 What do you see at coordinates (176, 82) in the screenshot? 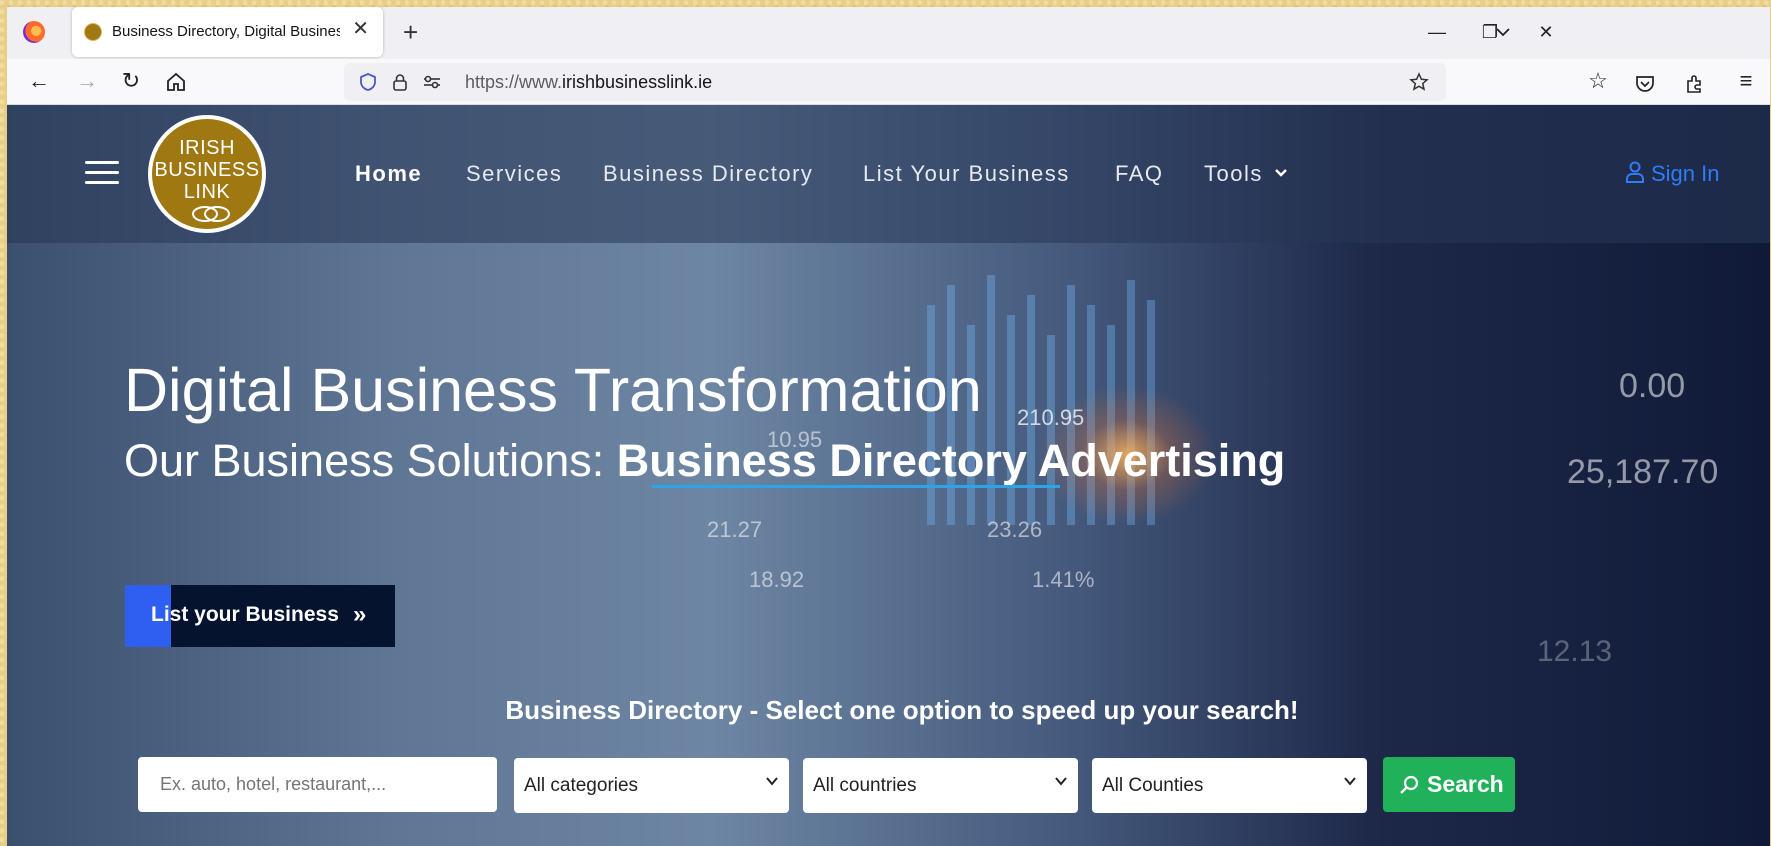
I see `home-icon` at bounding box center [176, 82].